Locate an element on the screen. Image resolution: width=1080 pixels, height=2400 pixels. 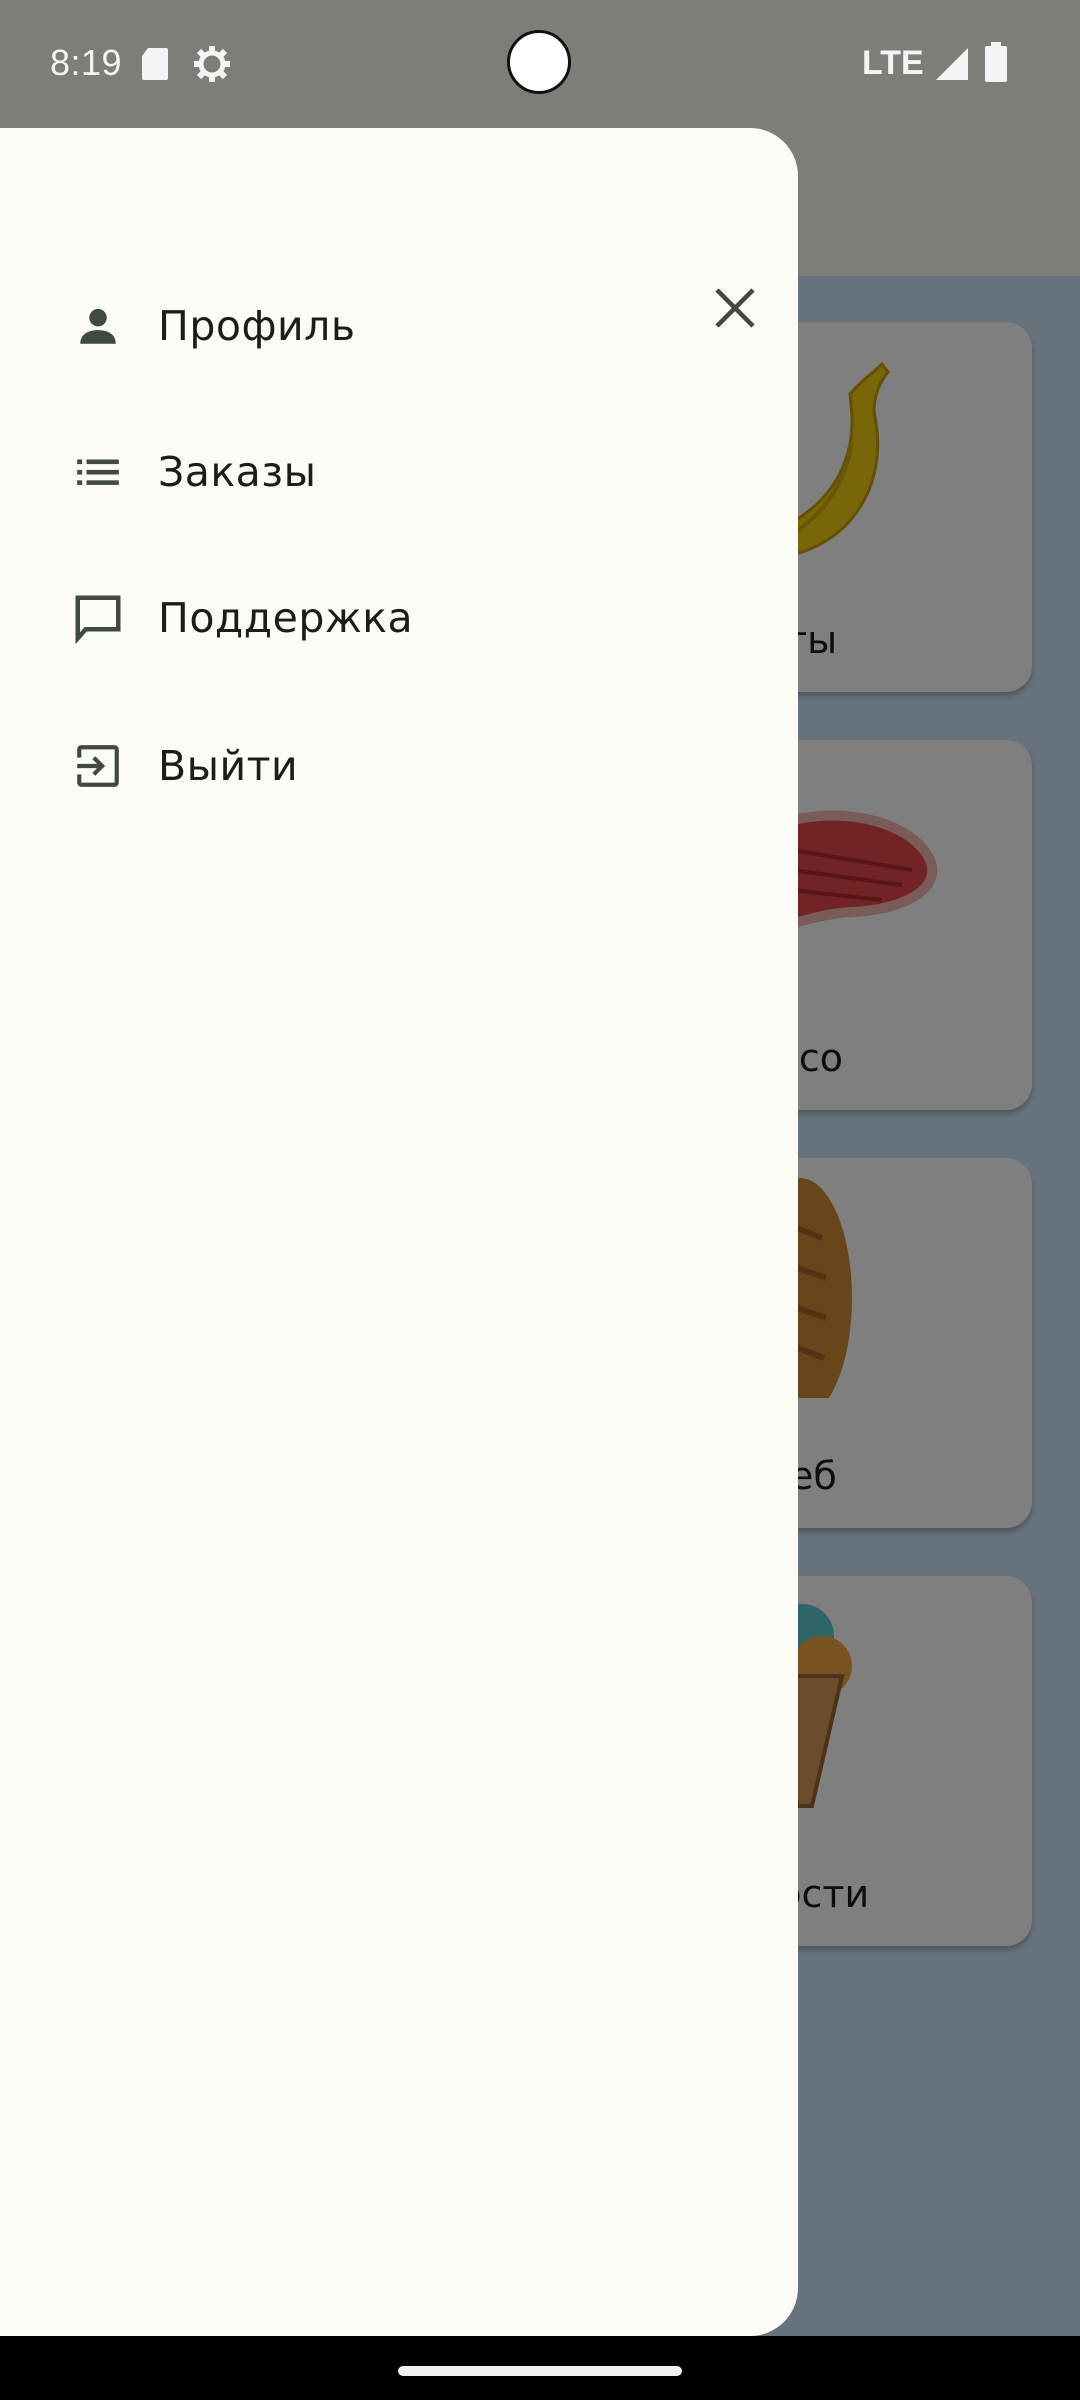
battery-icon is located at coordinates (996, 62).